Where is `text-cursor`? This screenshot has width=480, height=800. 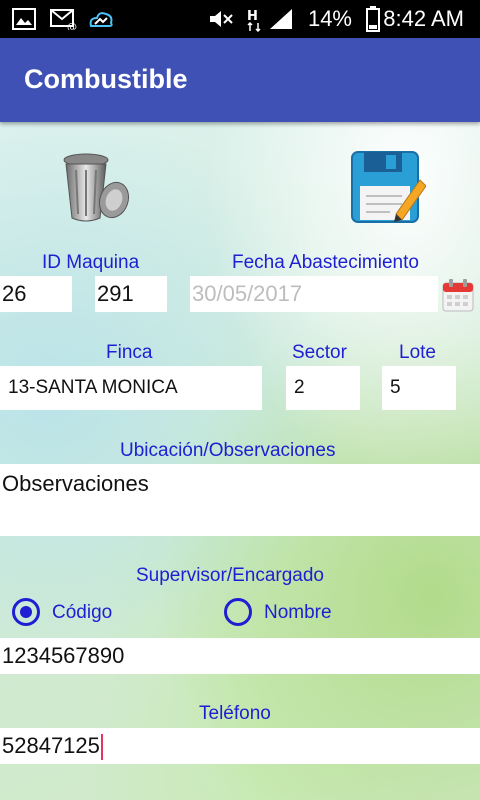 text-cursor is located at coordinates (101, 747).